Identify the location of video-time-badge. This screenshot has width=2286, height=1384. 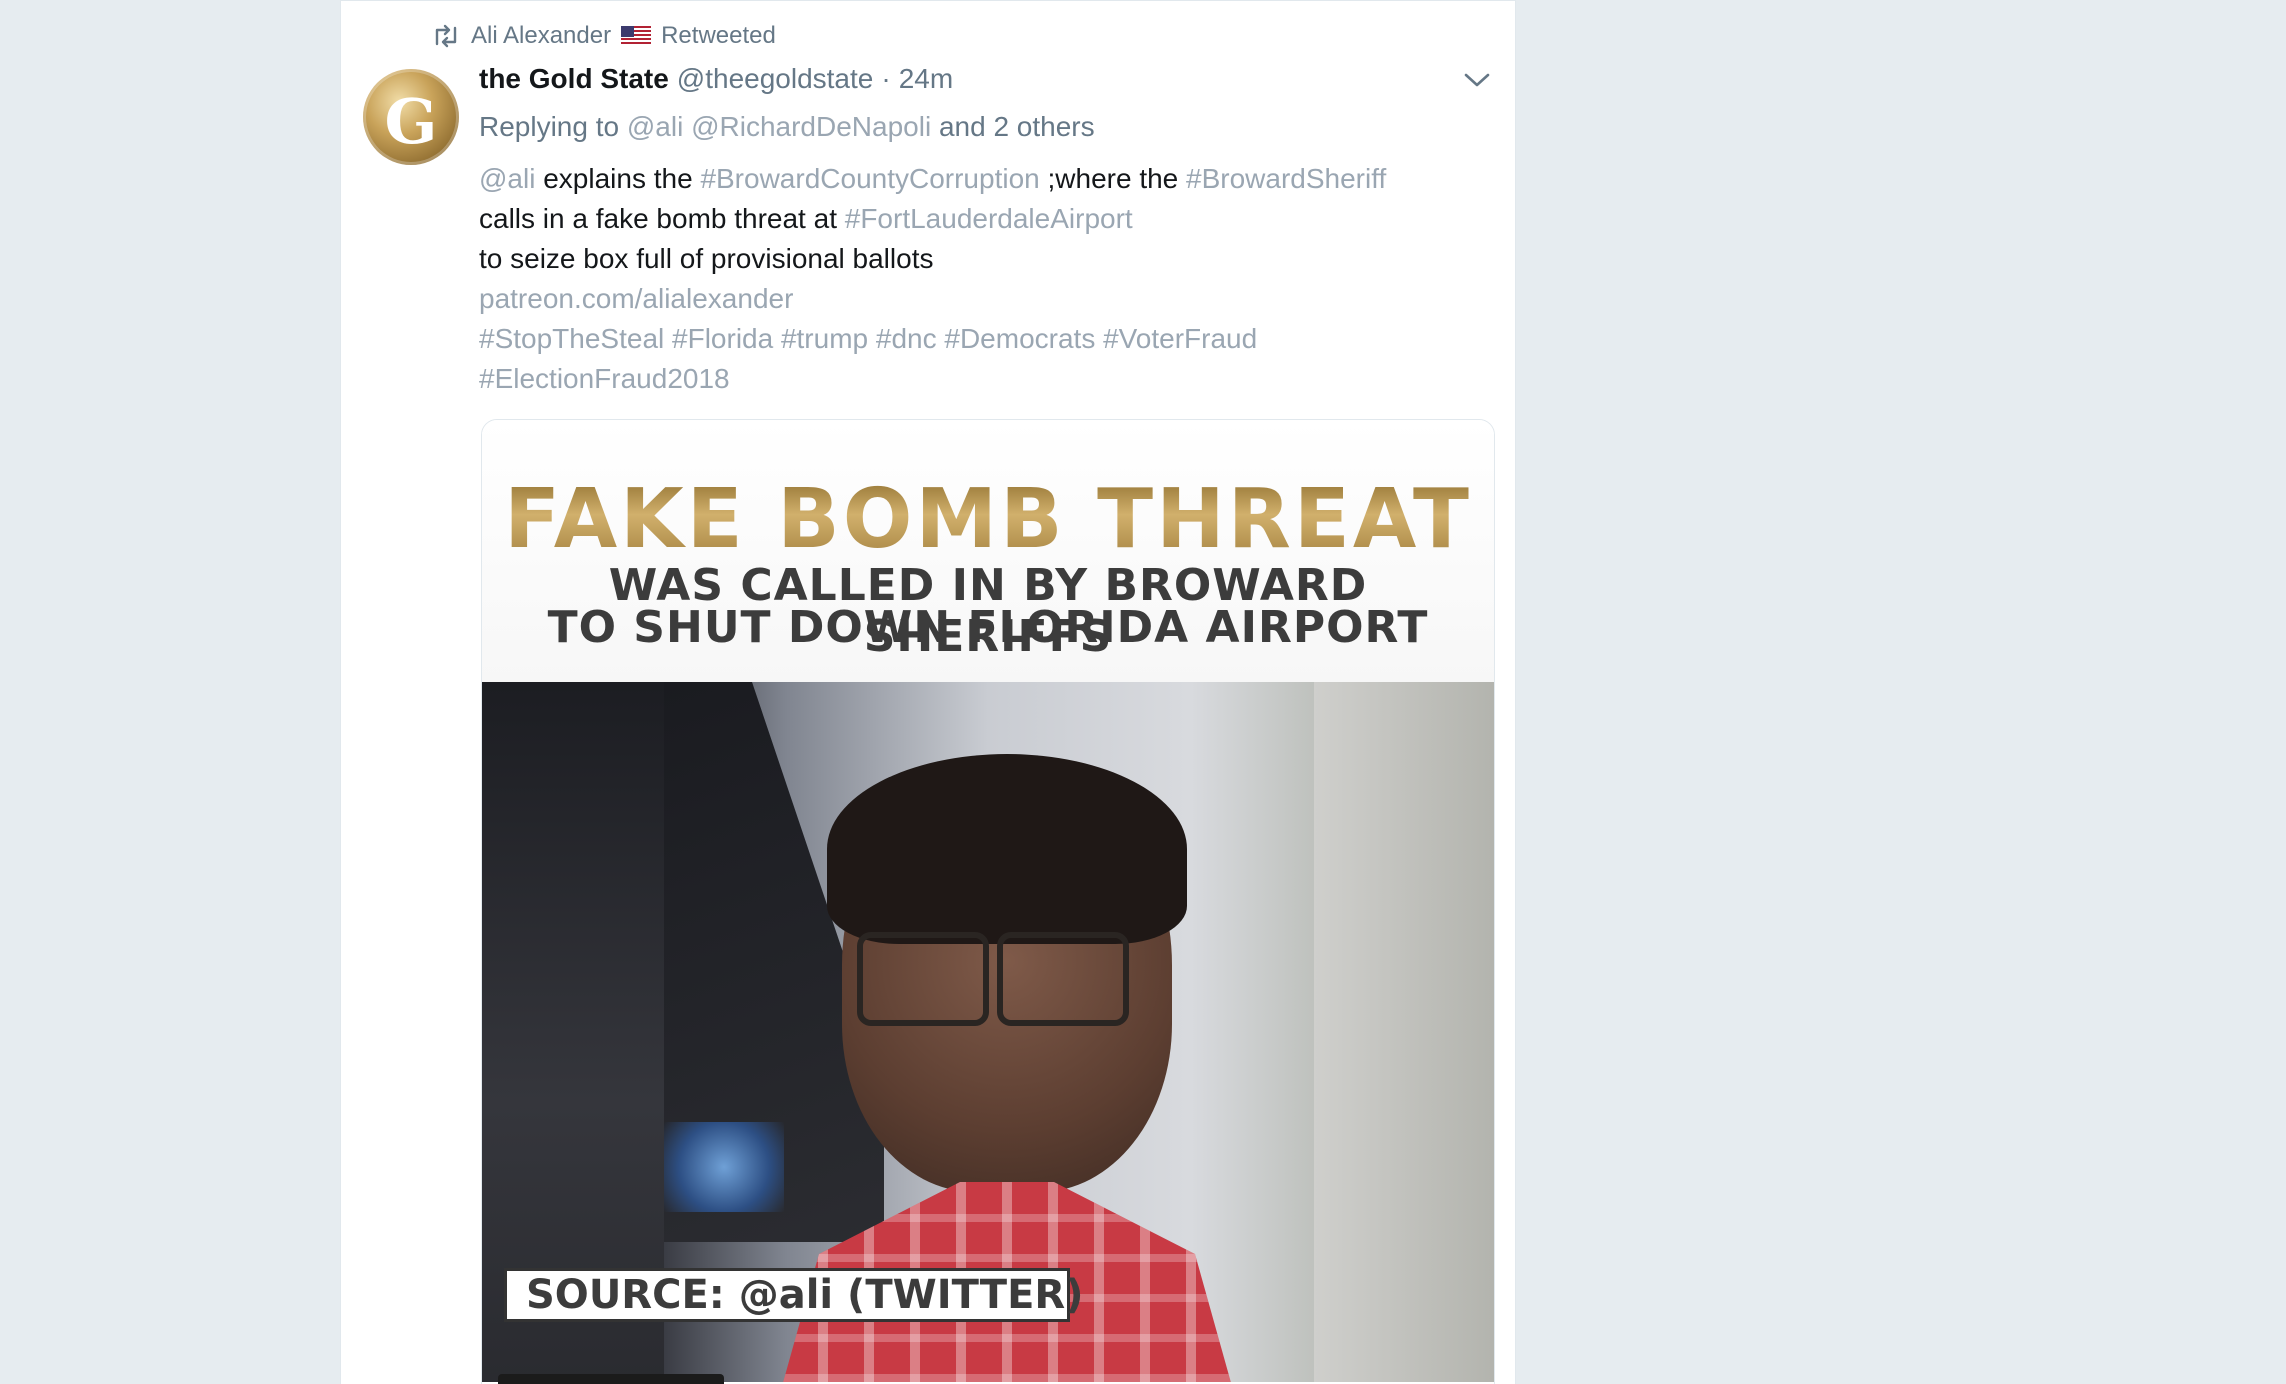
(611, 1379).